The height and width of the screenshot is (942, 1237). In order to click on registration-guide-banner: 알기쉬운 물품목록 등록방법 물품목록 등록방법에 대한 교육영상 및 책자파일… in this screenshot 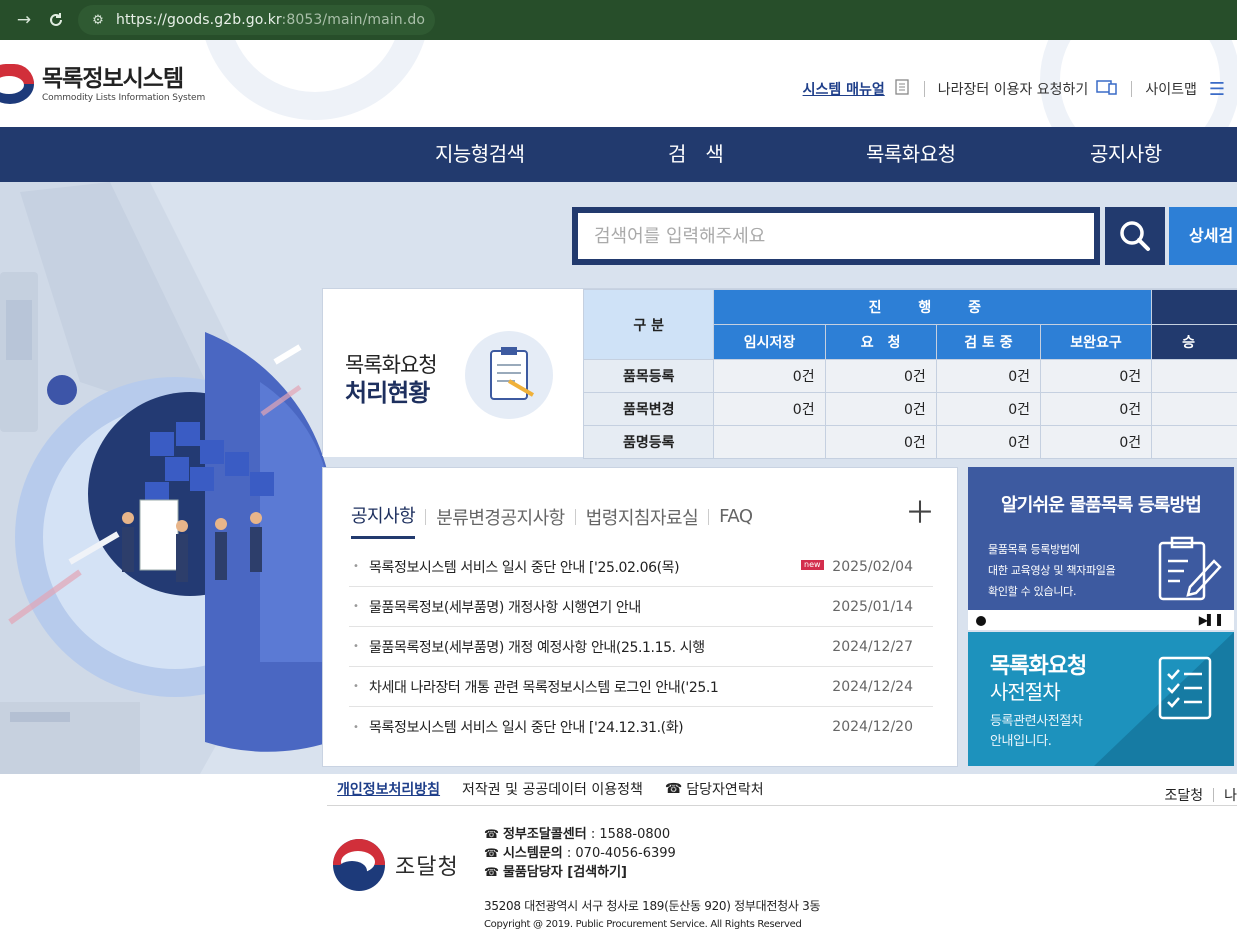, I will do `click(1101, 548)`.